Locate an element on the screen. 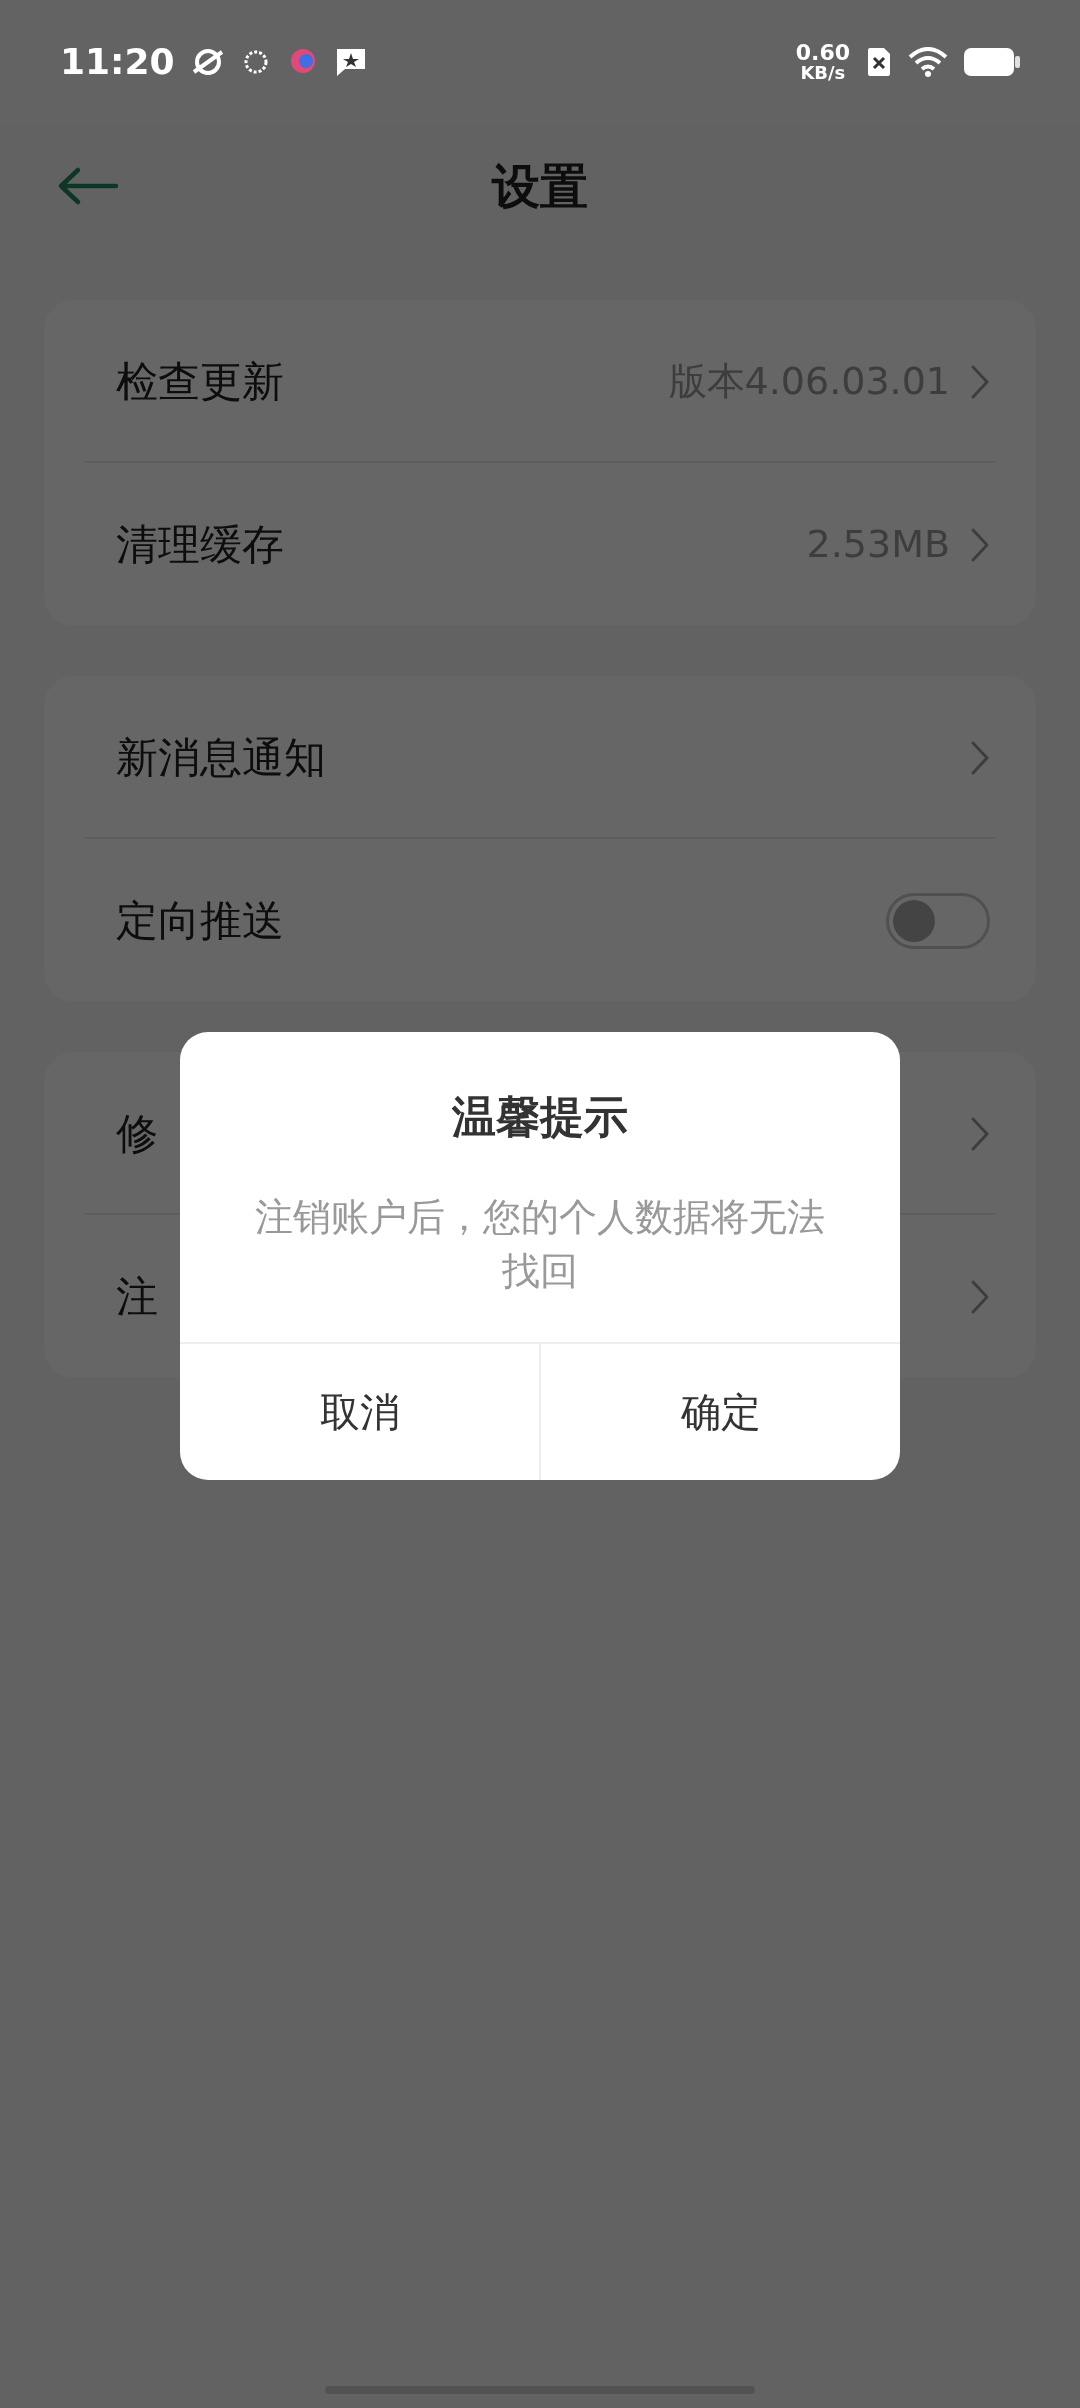 This screenshot has height=2408, width=1080. network-speed-unit: KB/s is located at coordinates (823, 73).